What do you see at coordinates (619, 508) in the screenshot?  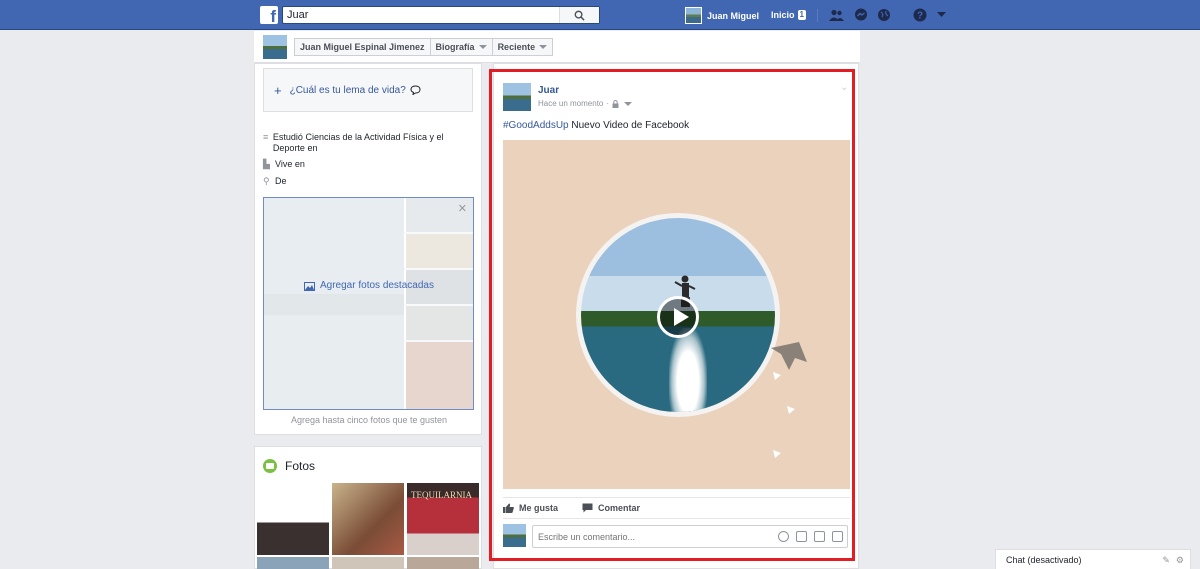 I see `comment-label: Comentar` at bounding box center [619, 508].